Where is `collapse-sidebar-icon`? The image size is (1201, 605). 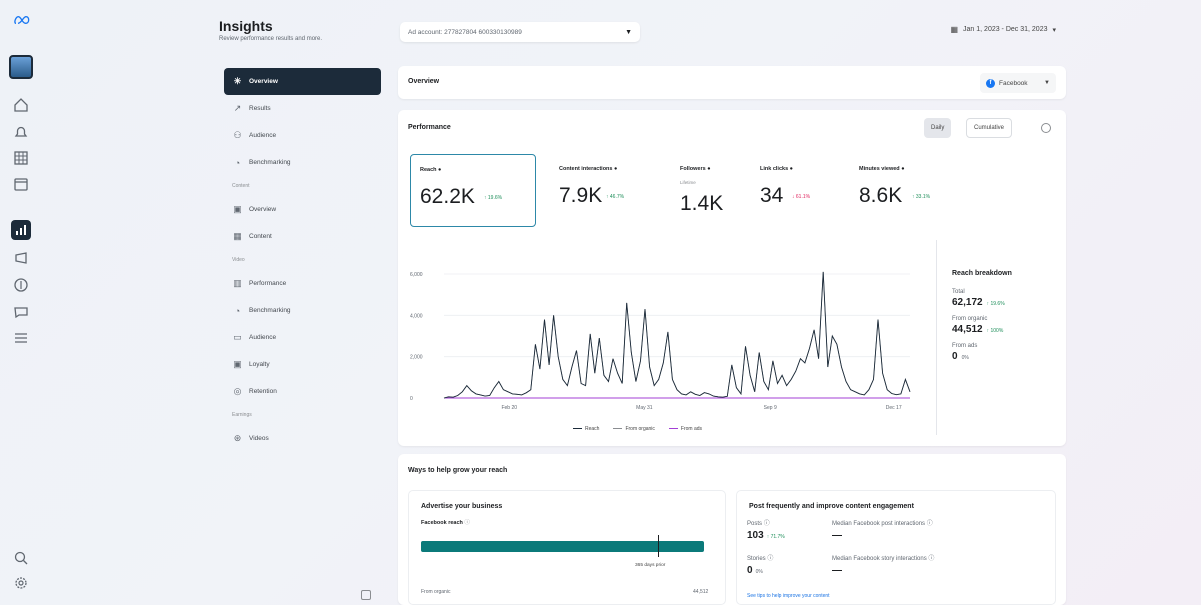
collapse-sidebar-icon is located at coordinates (366, 595).